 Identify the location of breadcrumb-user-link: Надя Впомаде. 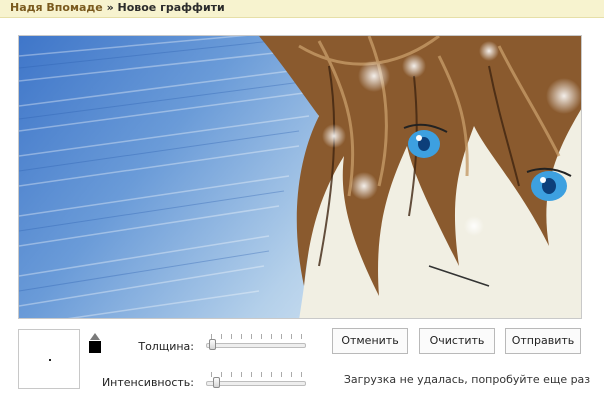
(56, 7).